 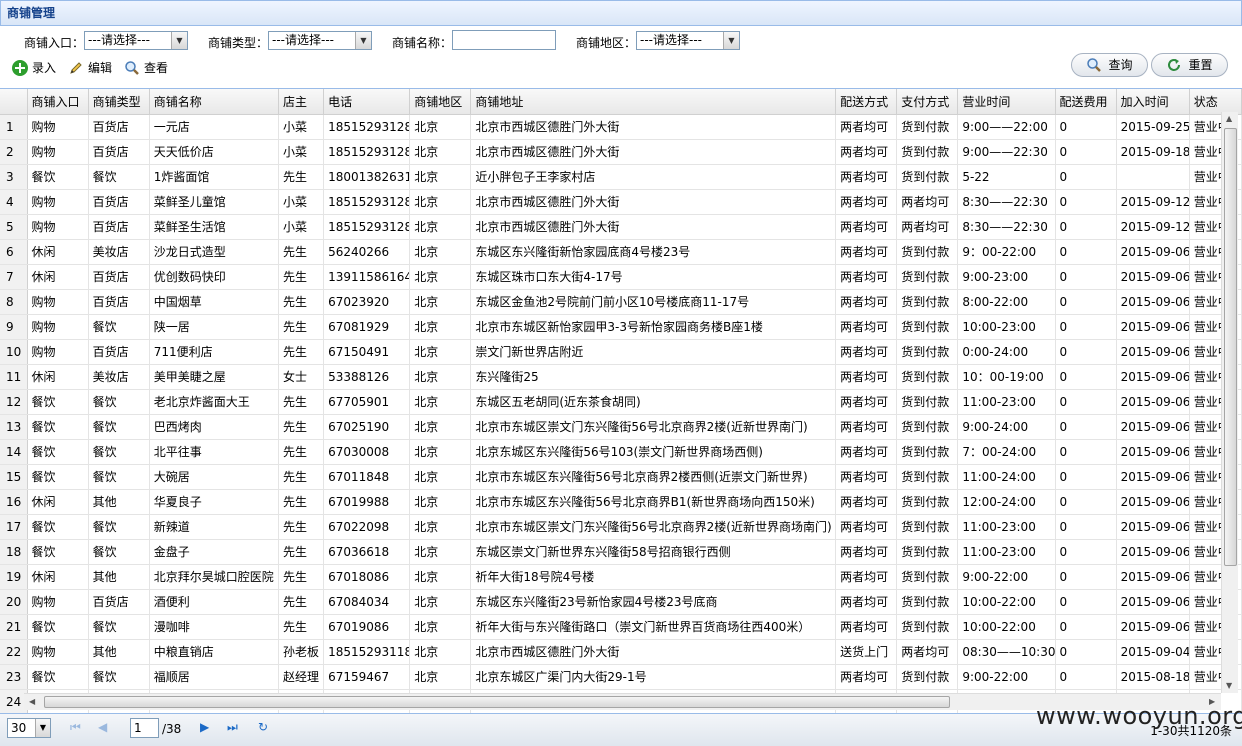 I want to click on table-cell: 711便利店, so click(x=214, y=352).